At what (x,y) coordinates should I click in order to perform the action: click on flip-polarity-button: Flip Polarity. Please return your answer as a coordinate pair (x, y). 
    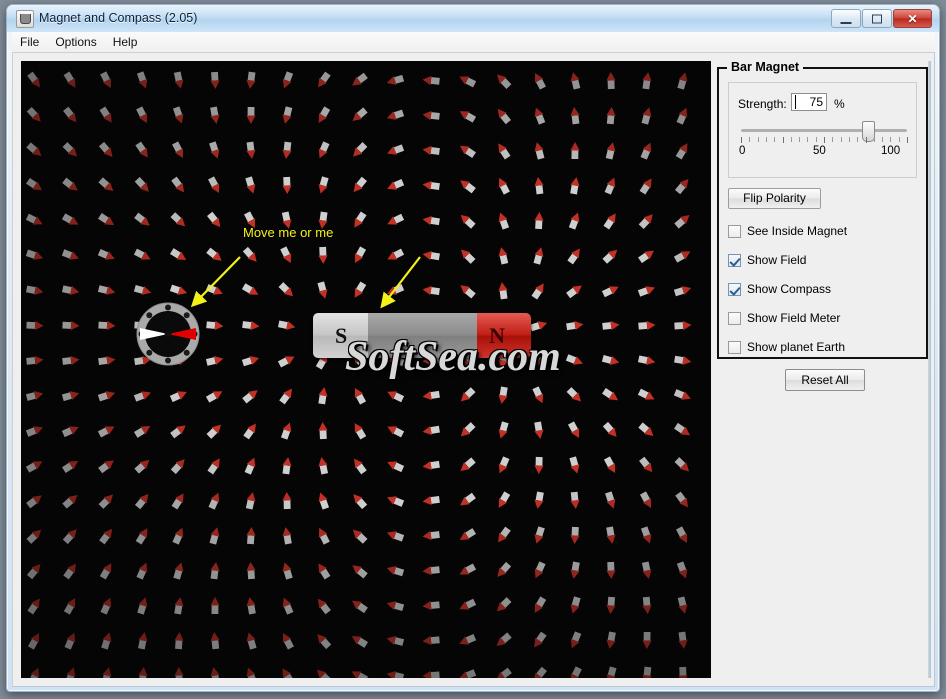
    Looking at the image, I should click on (774, 198).